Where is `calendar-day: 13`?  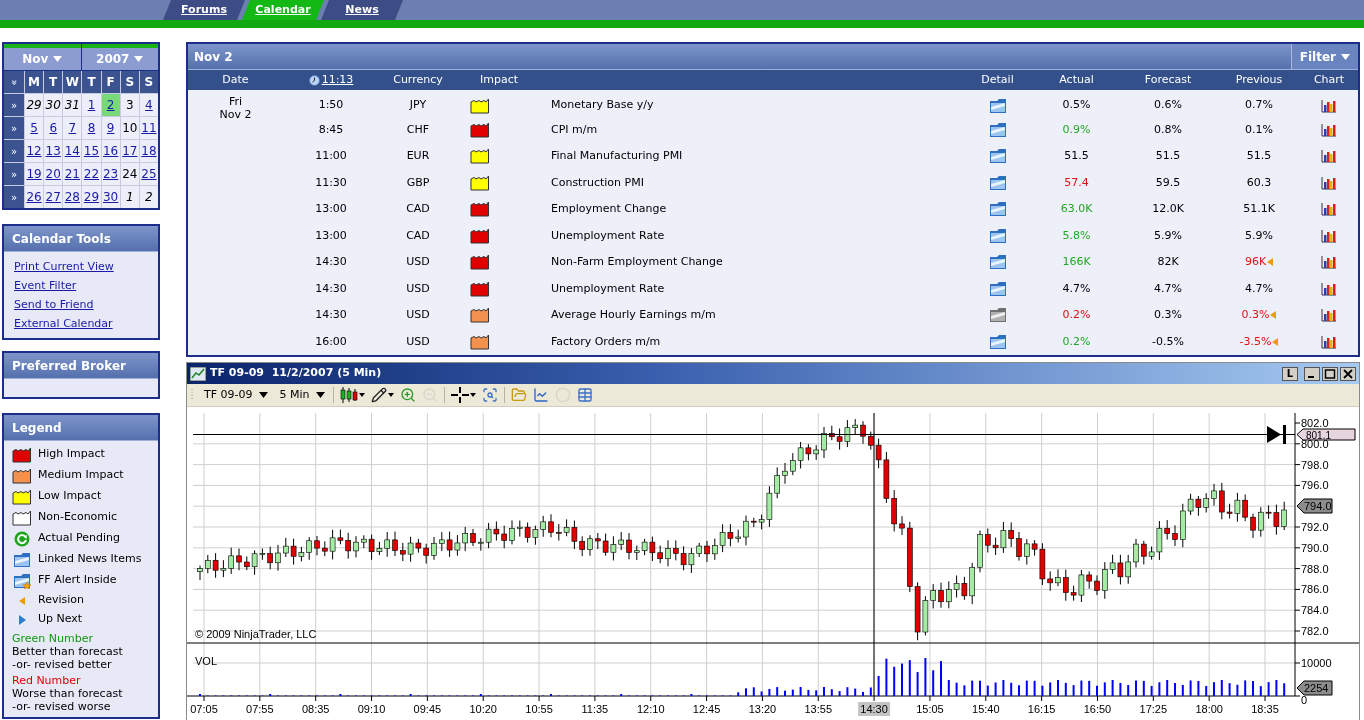
calendar-day: 13 is located at coordinates (53, 151).